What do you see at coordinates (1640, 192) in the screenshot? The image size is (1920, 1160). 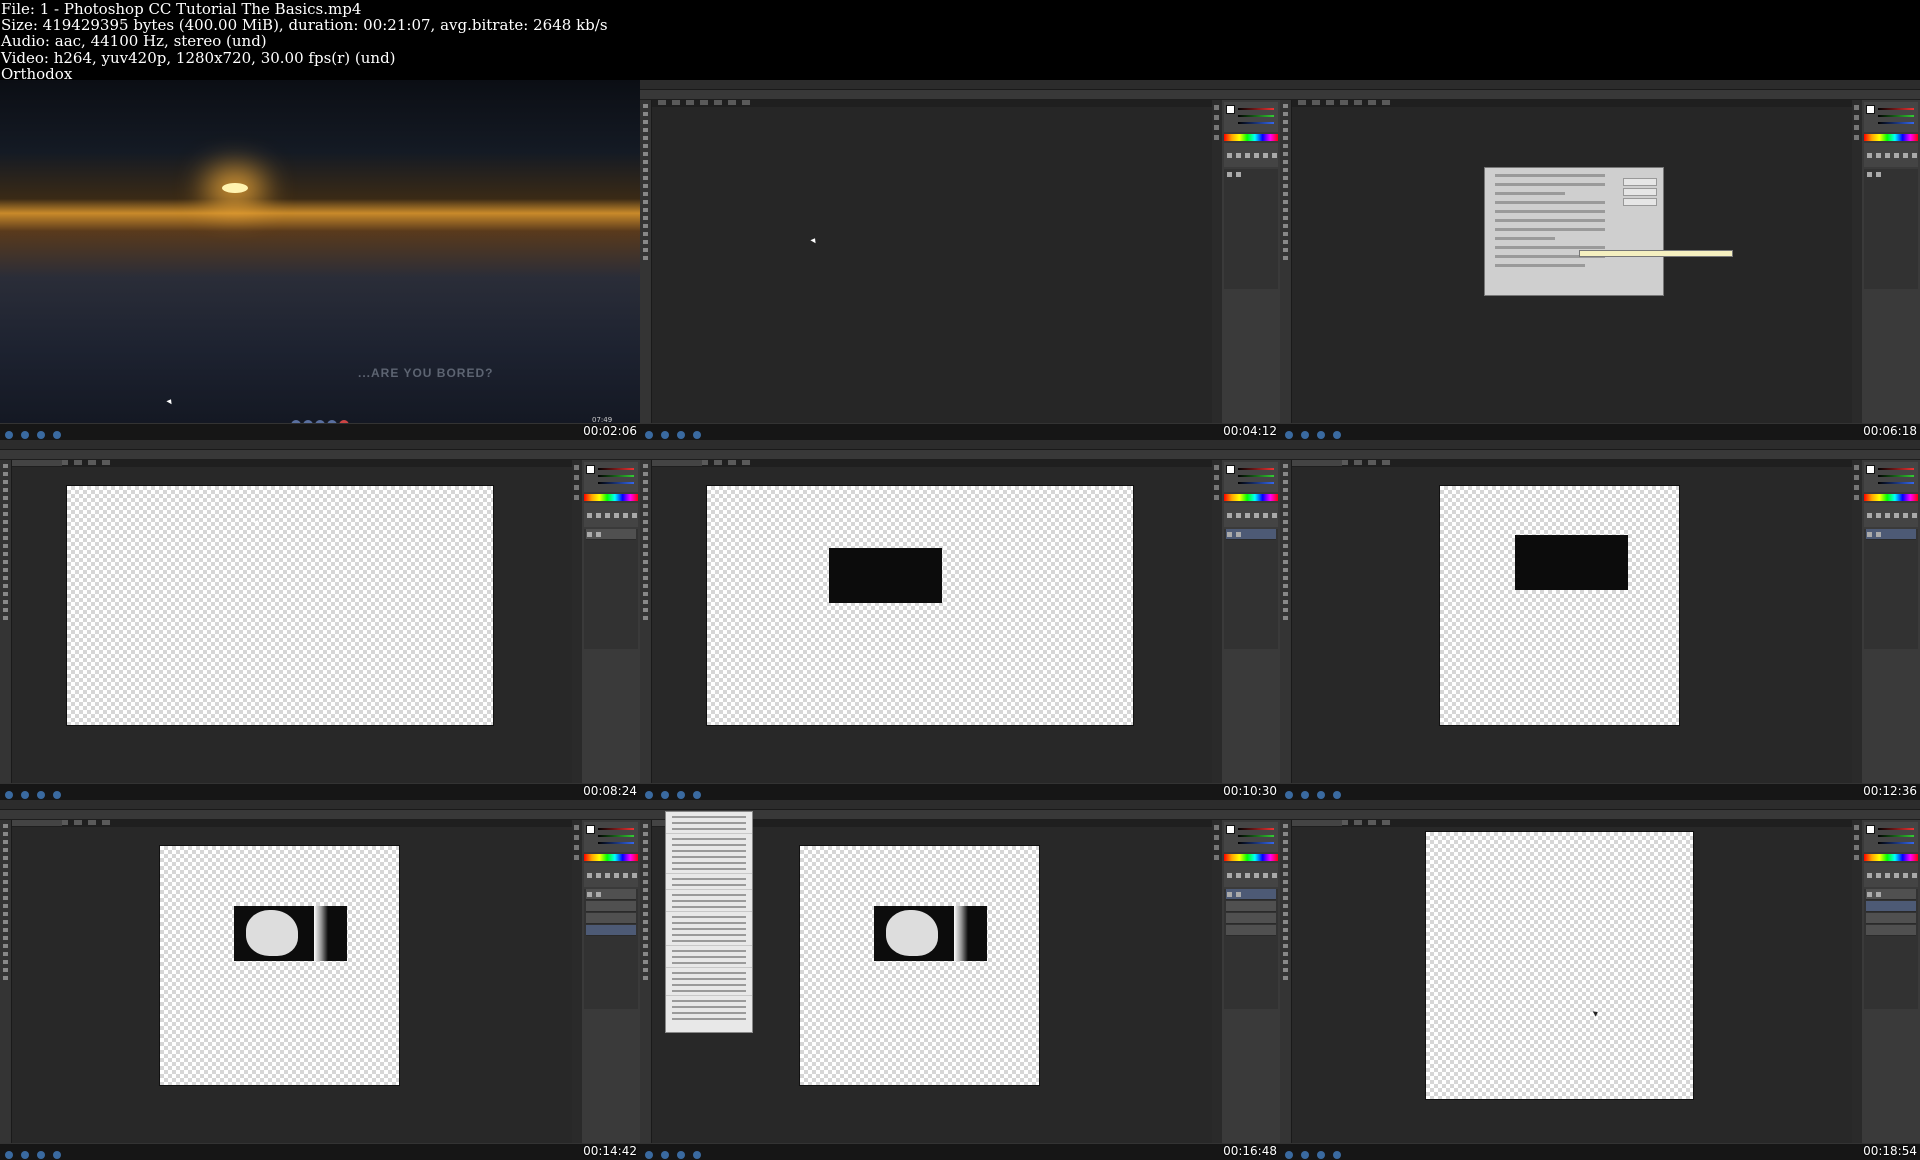 I see `cancel-button` at bounding box center [1640, 192].